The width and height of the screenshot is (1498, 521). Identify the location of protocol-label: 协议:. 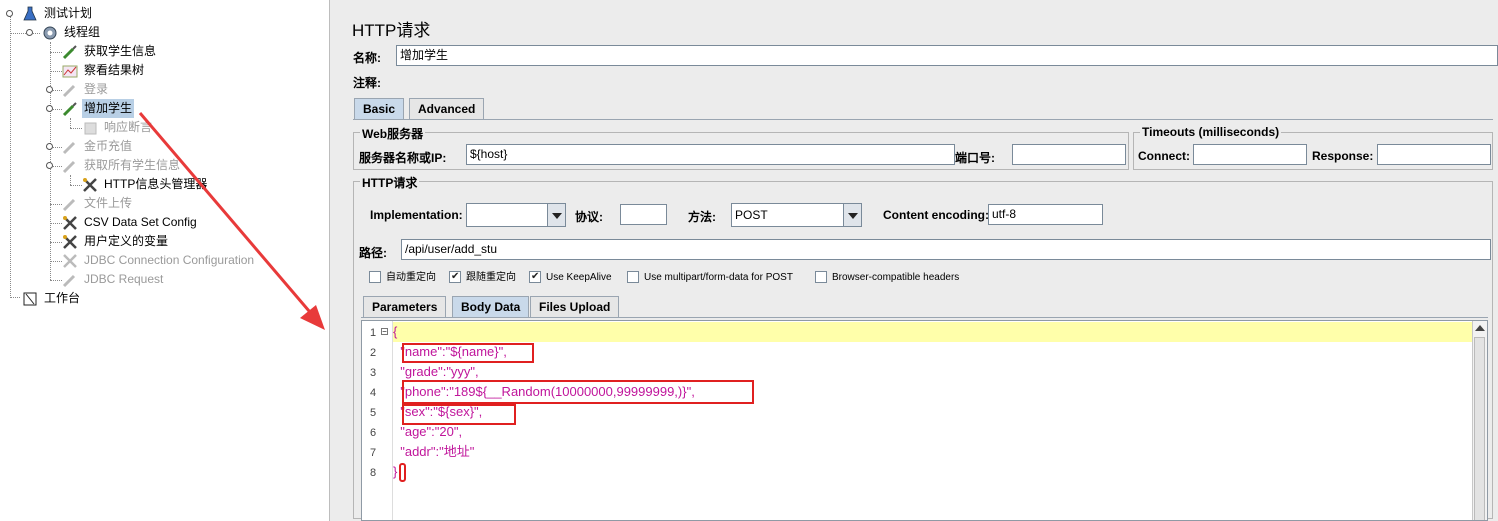
(589, 217).